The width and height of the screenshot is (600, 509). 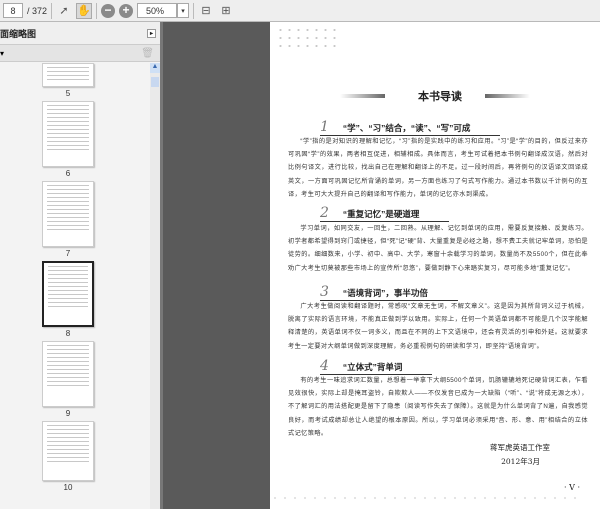 What do you see at coordinates (520, 447) in the screenshot?
I see `signature: 蒋军虎英语工作室` at bounding box center [520, 447].